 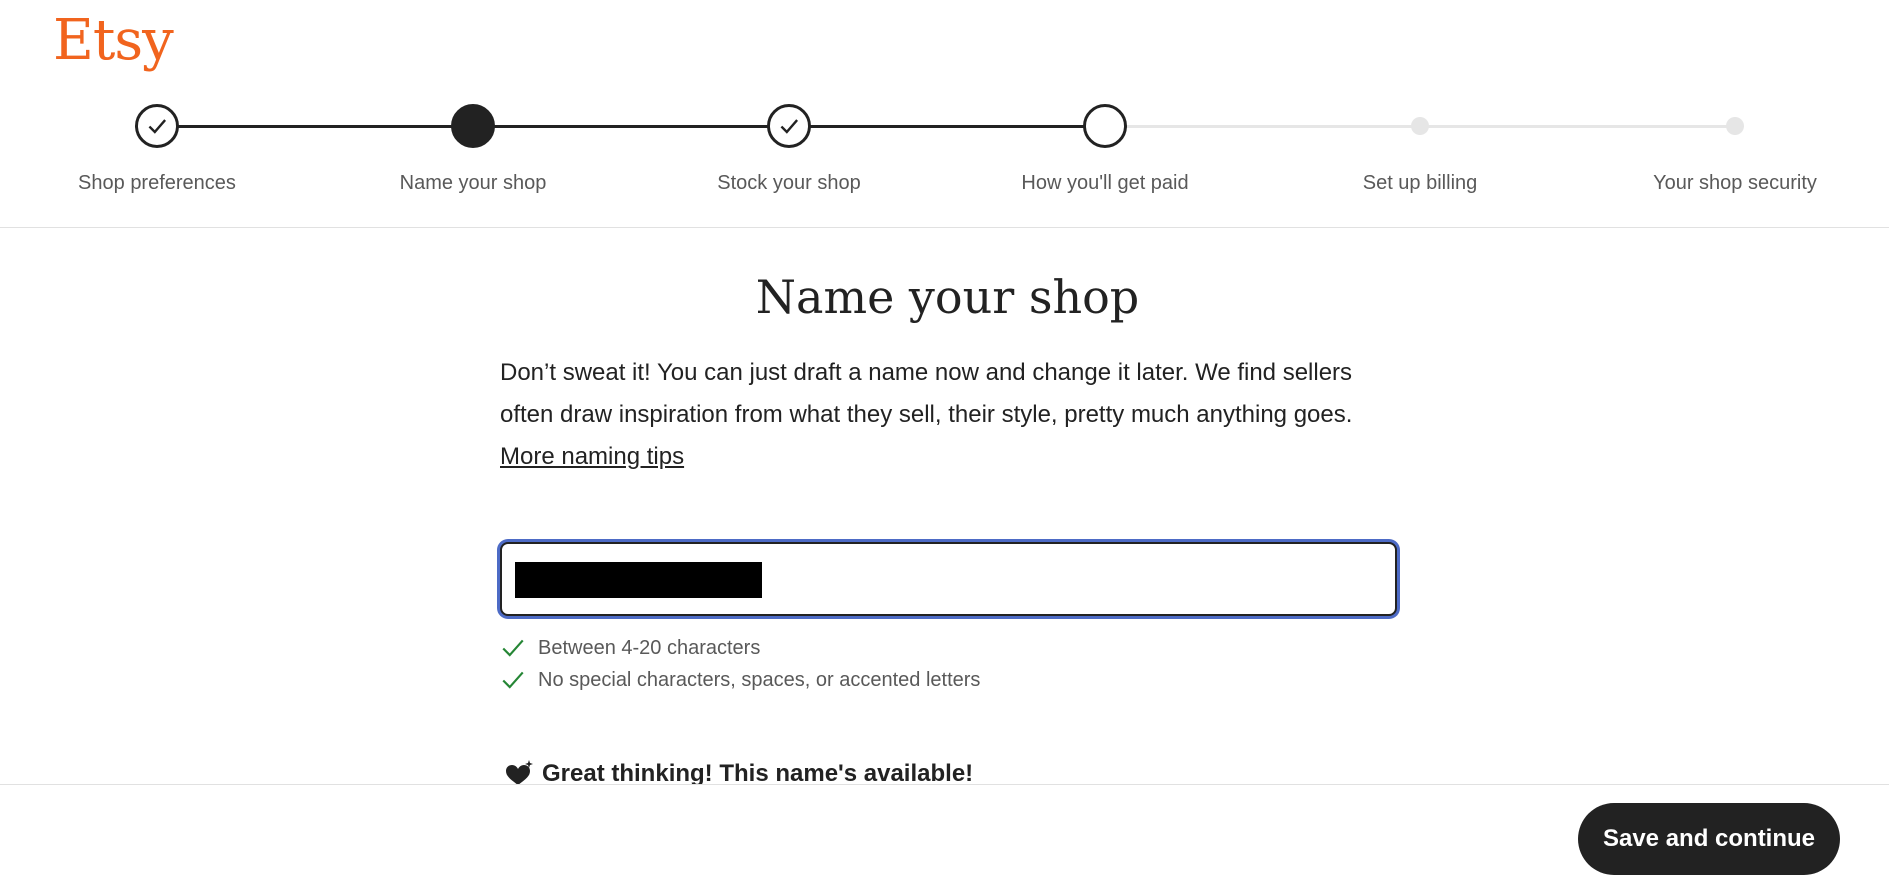 What do you see at coordinates (1105, 126) in the screenshot?
I see `incomplete-step-indicator` at bounding box center [1105, 126].